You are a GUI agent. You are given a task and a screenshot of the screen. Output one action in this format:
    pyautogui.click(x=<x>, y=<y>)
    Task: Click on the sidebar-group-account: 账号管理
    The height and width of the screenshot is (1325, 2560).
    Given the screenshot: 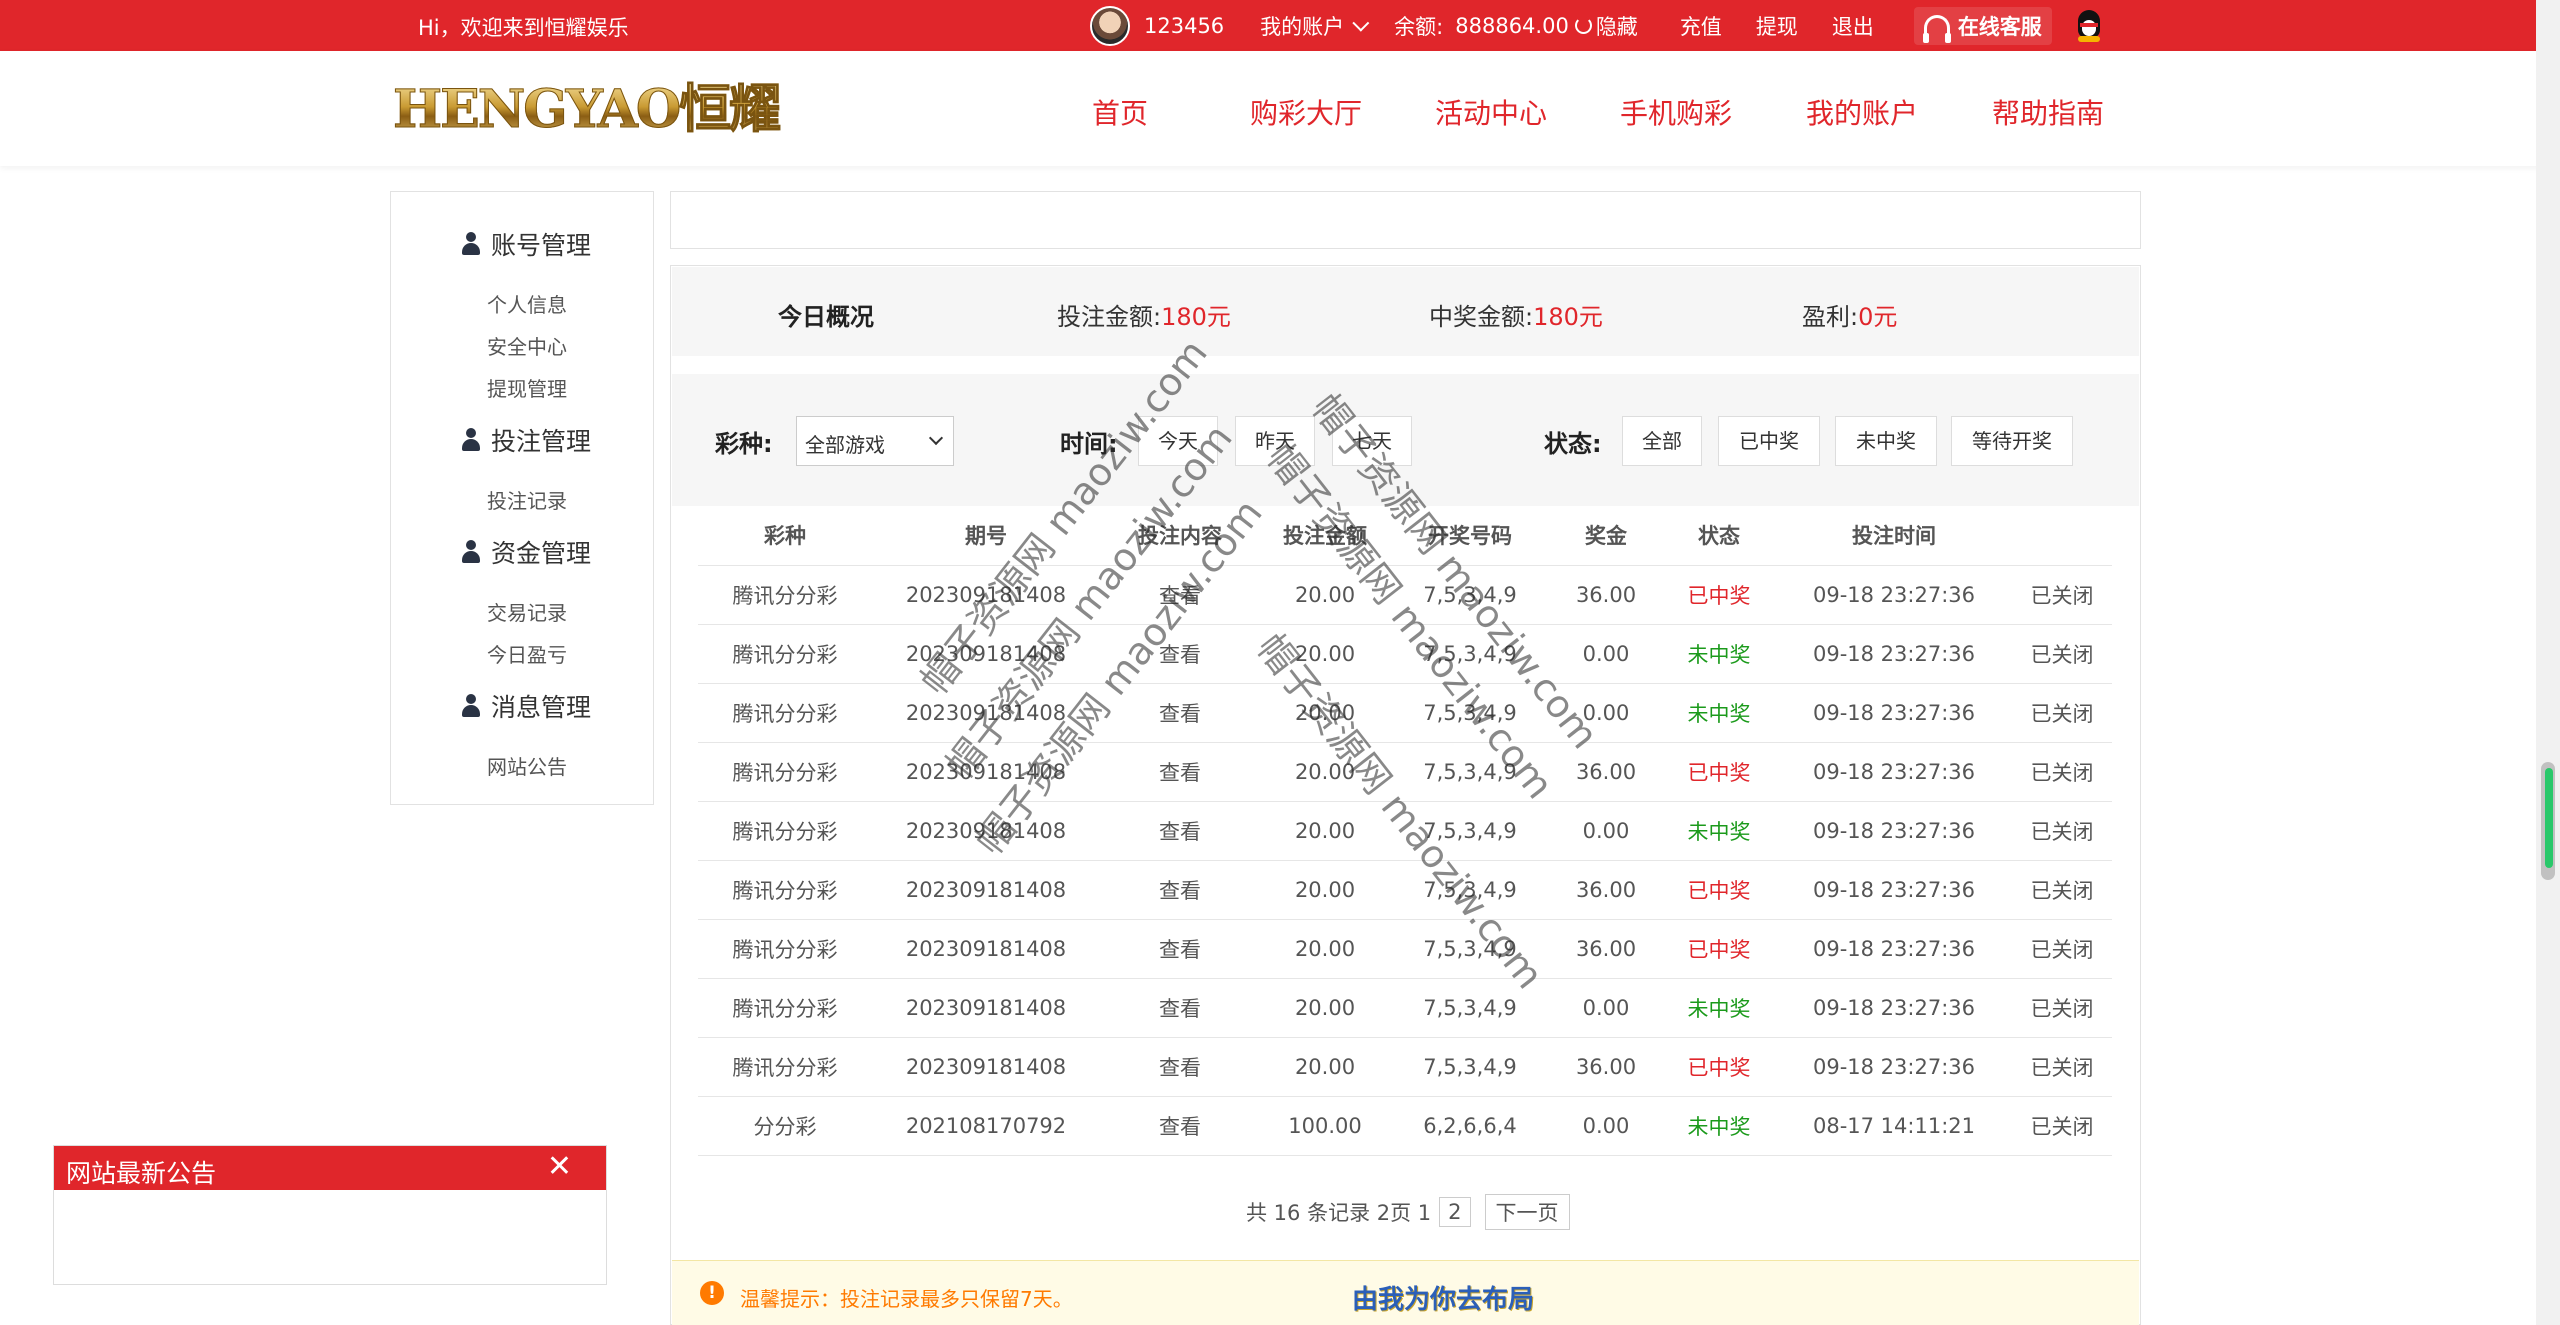 What is the action you would take?
    pyautogui.click(x=526, y=244)
    